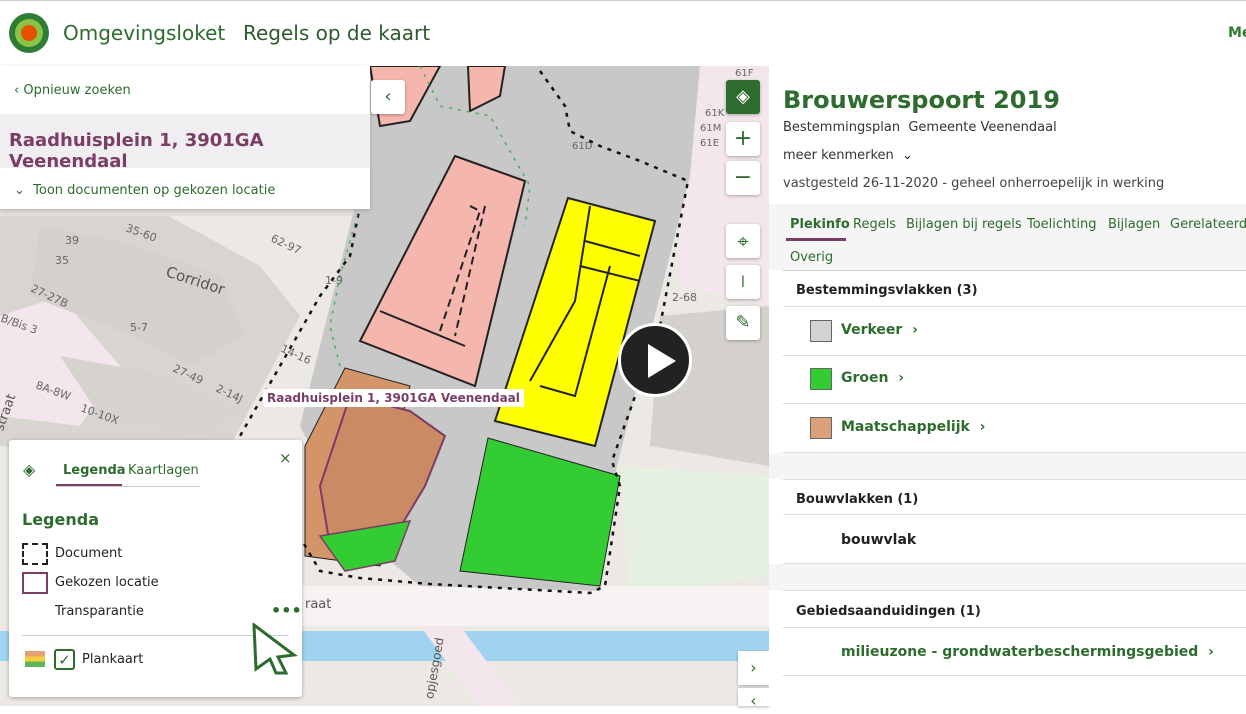  What do you see at coordinates (821, 379) in the screenshot?
I see `groen-swatch` at bounding box center [821, 379].